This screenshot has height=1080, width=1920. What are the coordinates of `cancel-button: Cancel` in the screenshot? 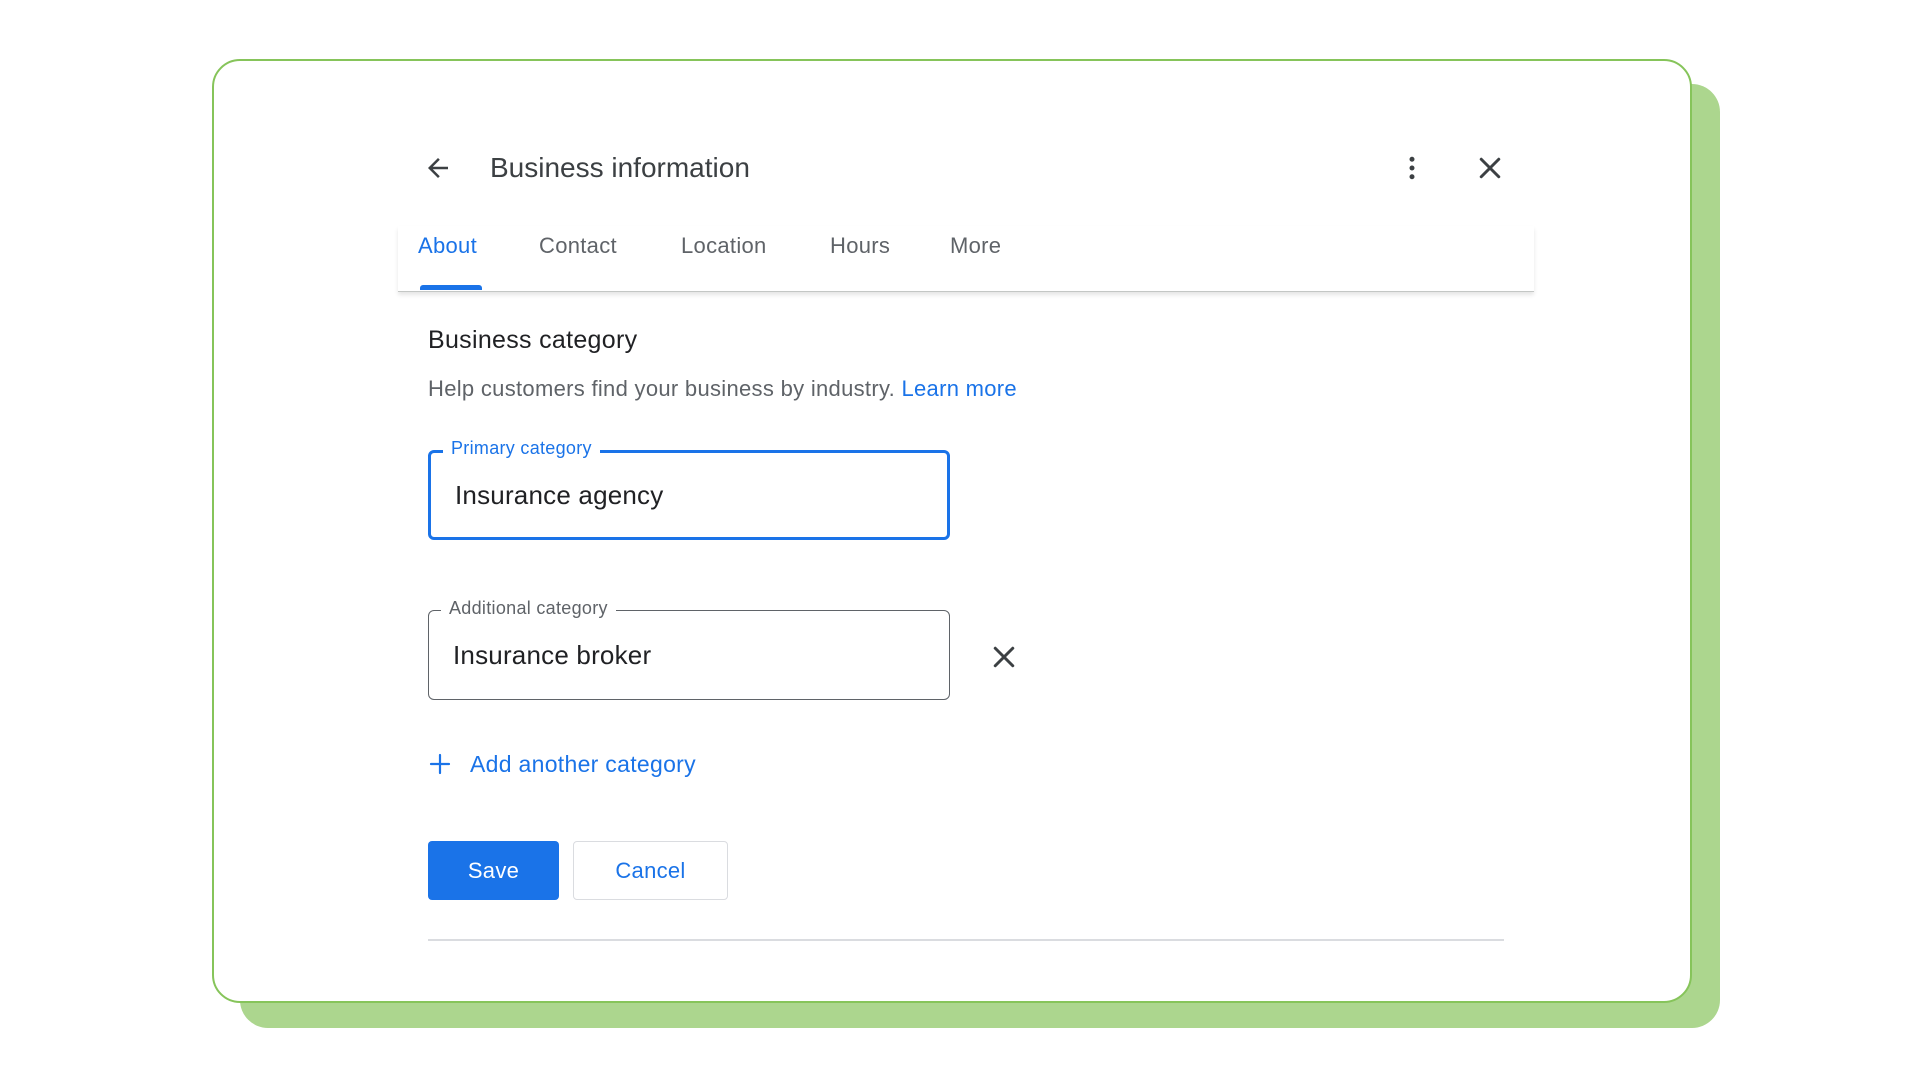 It's located at (650, 870).